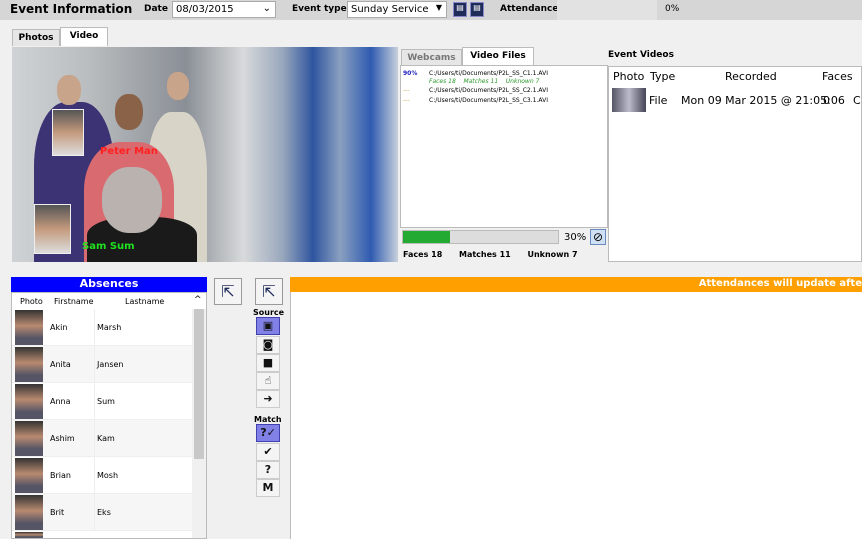  Describe the element at coordinates (576, 284) in the screenshot. I see `attendances-banner: Attendances will update afte` at that location.